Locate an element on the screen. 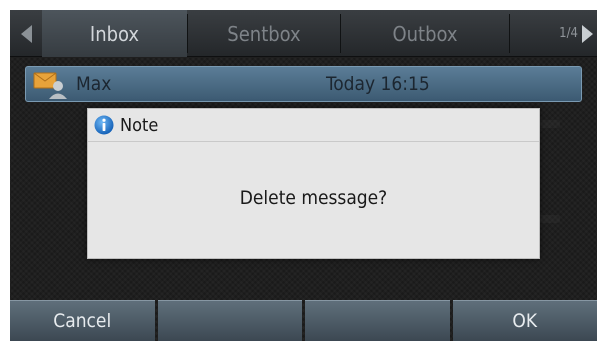  ok-button: OK is located at coordinates (524, 320).